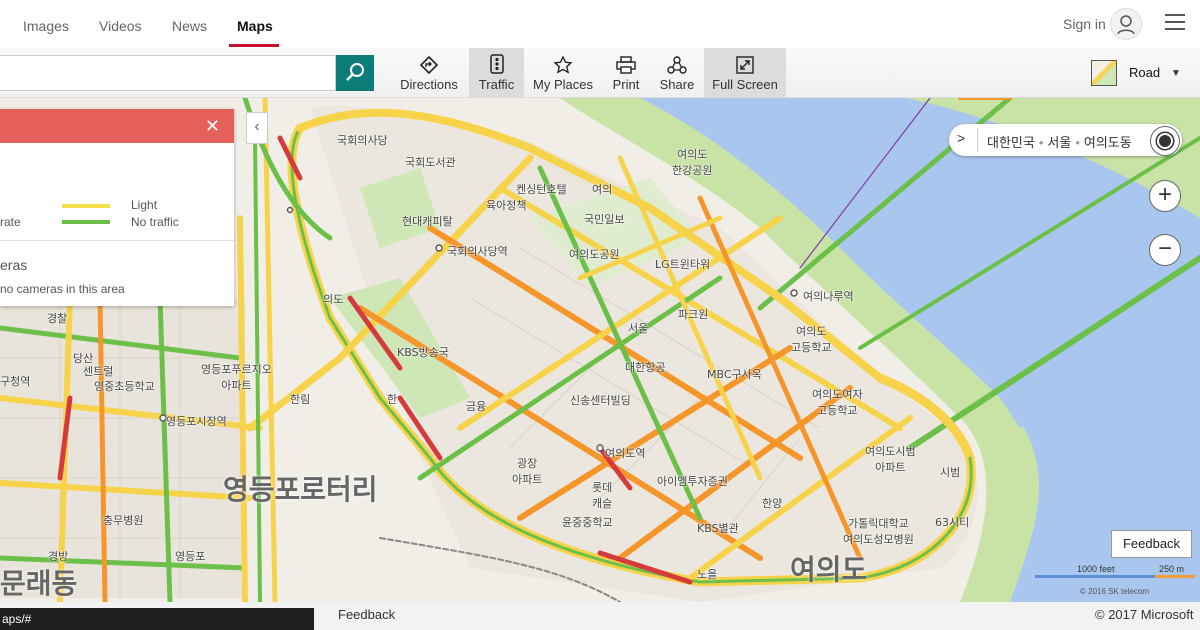  I want to click on status-url: aps/#, so click(157, 619).